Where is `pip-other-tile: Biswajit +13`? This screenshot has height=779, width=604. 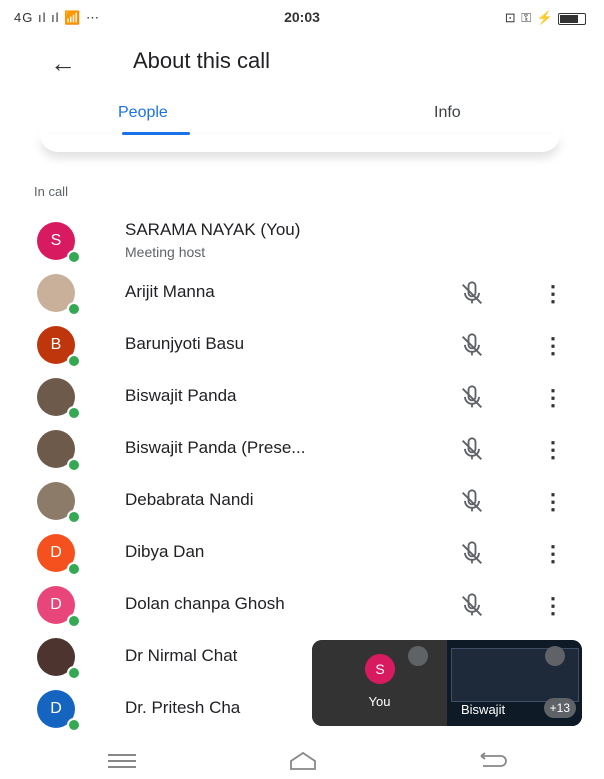
pip-other-tile: Biswajit +13 is located at coordinates (514, 683).